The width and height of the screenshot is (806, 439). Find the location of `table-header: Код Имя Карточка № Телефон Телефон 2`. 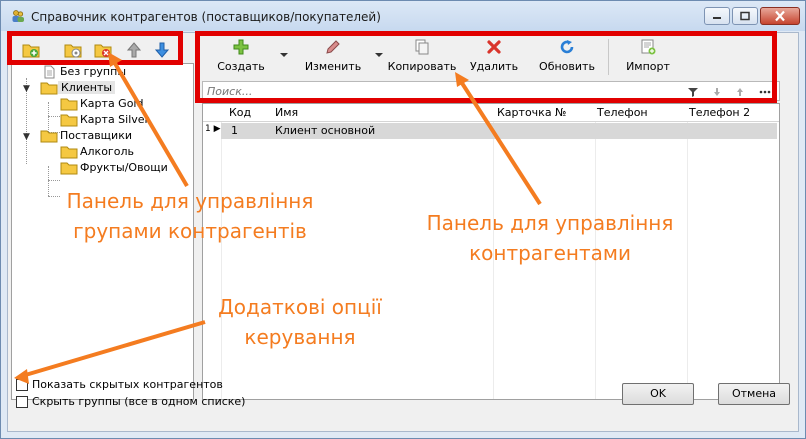

table-header: Код Имя Карточка № Телефон Телефон 2 is located at coordinates (491, 113).